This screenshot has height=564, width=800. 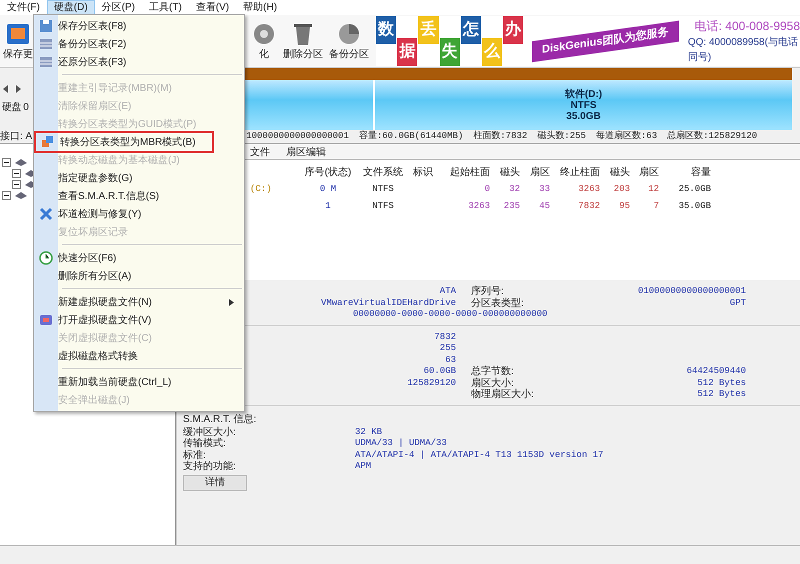 What do you see at coordinates (138, 26) in the screenshot?
I see `menu-item: 保存分区表(F8)` at bounding box center [138, 26].